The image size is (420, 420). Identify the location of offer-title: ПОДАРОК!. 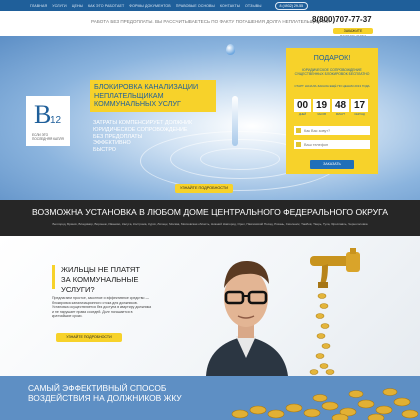
(332, 57).